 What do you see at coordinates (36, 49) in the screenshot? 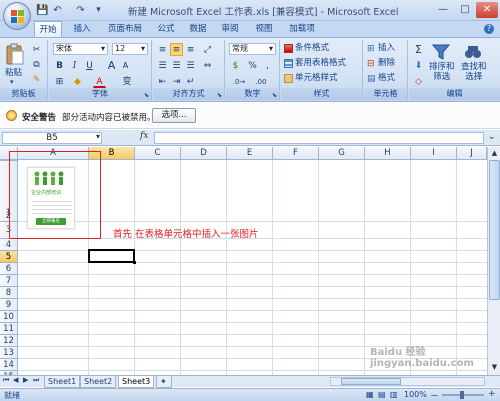
I see `cut-icon: ✂` at bounding box center [36, 49].